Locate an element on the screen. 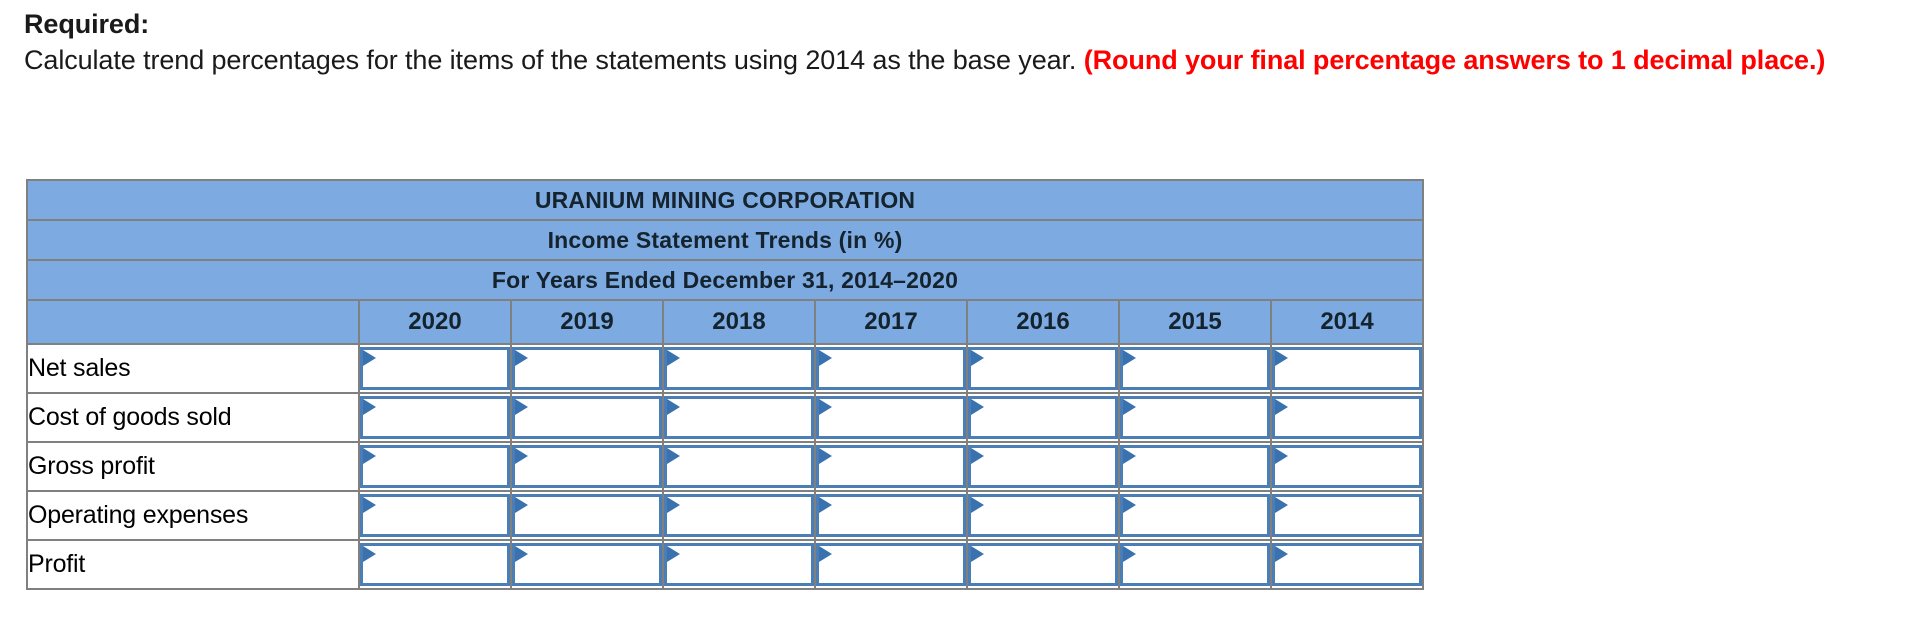 This screenshot has width=1910, height=638. input-cogs-2017 is located at coordinates (891, 417).